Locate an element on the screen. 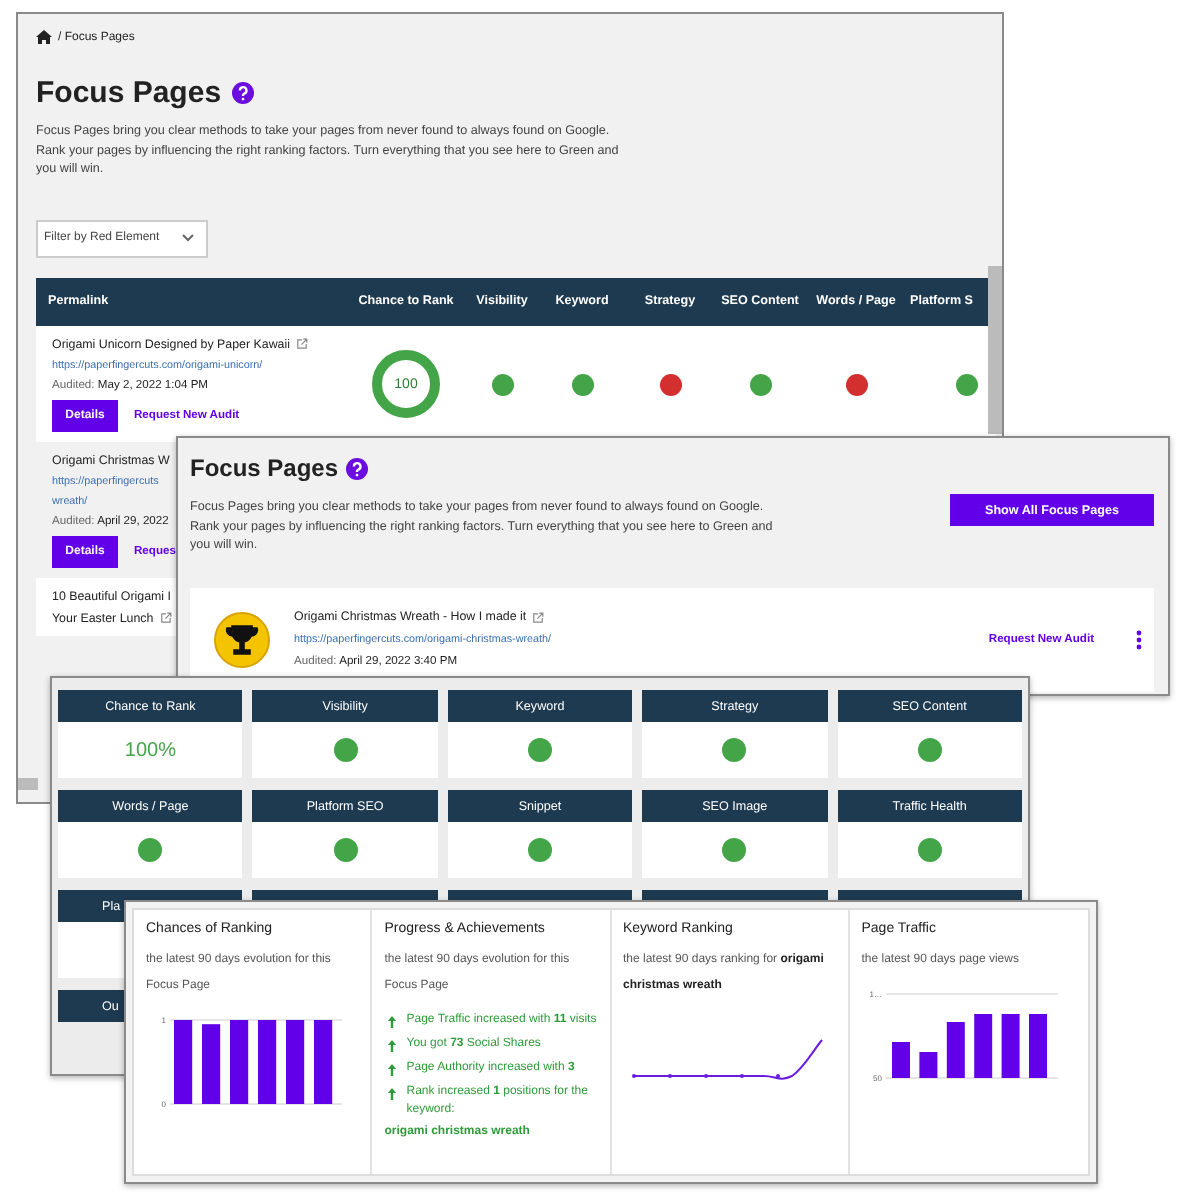 Image resolution: width=1184 pixels, height=1202 pixels. chevron-down-icon is located at coordinates (188, 238).